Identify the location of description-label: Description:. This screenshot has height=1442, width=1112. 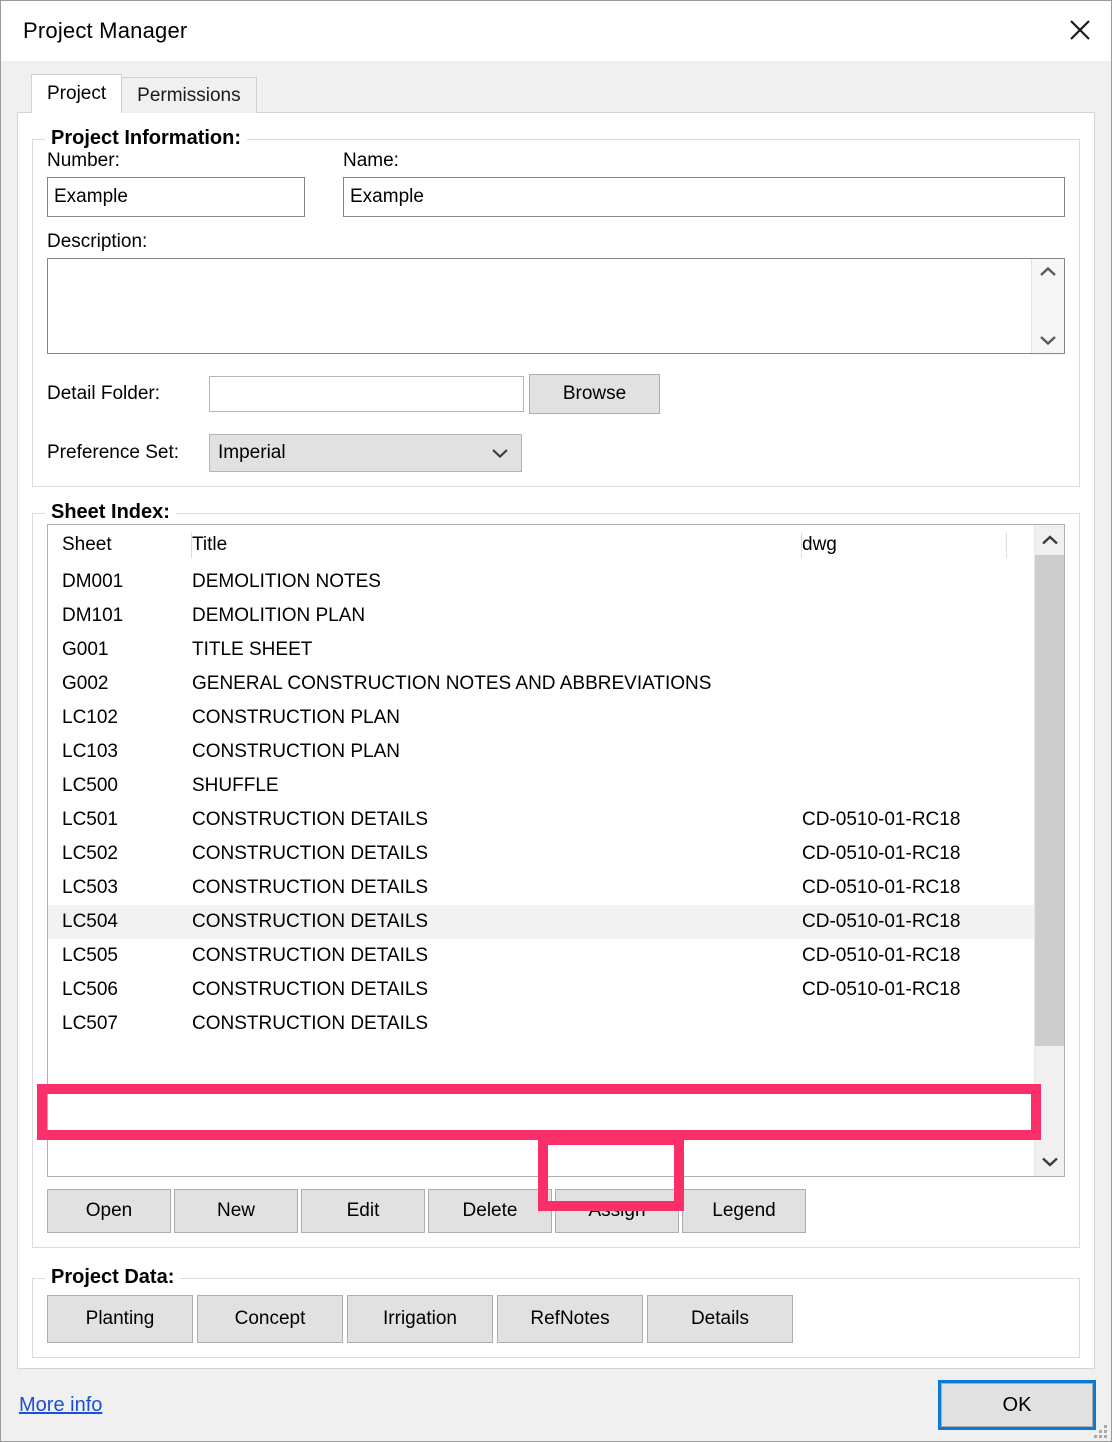
(97, 241).